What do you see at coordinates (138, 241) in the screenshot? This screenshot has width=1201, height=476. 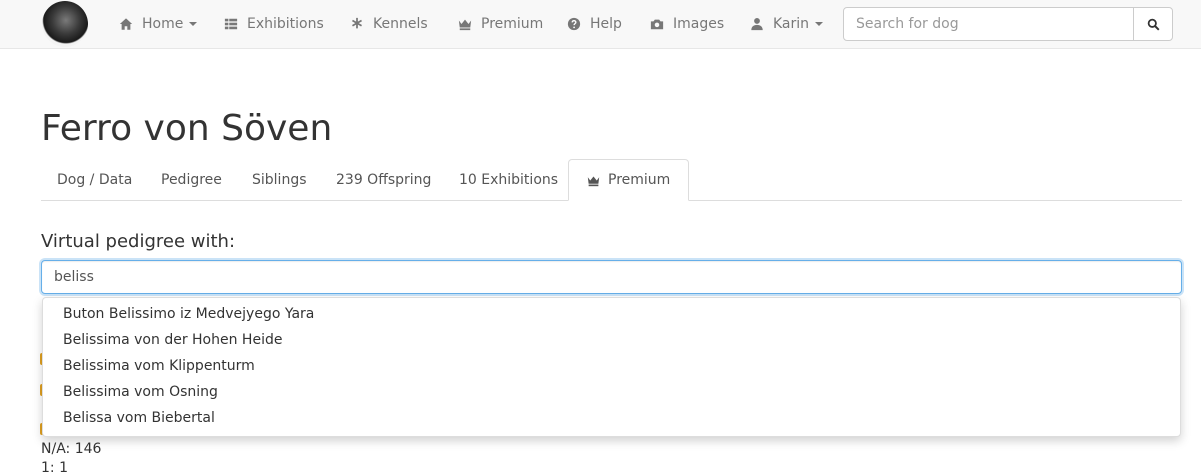 I see `virtual-pedigree-label: Virtual pedigree with:` at bounding box center [138, 241].